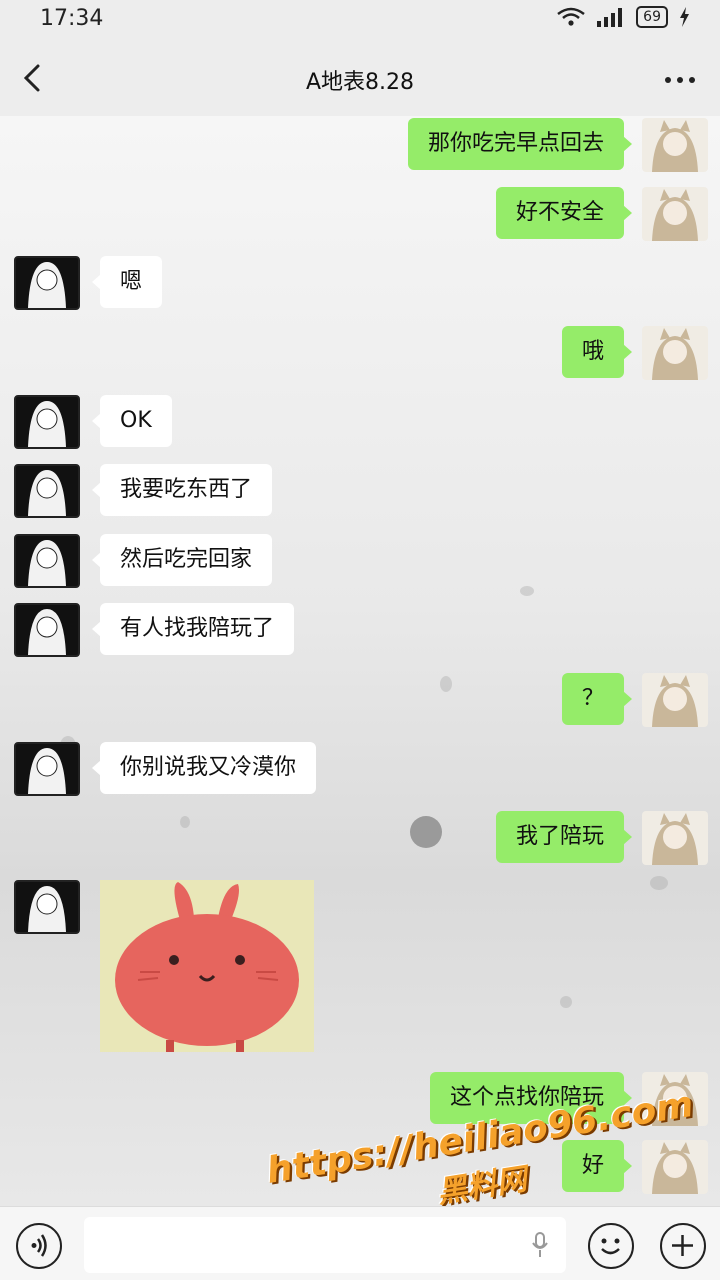 This screenshot has height=1280, width=720. I want to click on chat-title: A地表8.28, so click(360, 82).